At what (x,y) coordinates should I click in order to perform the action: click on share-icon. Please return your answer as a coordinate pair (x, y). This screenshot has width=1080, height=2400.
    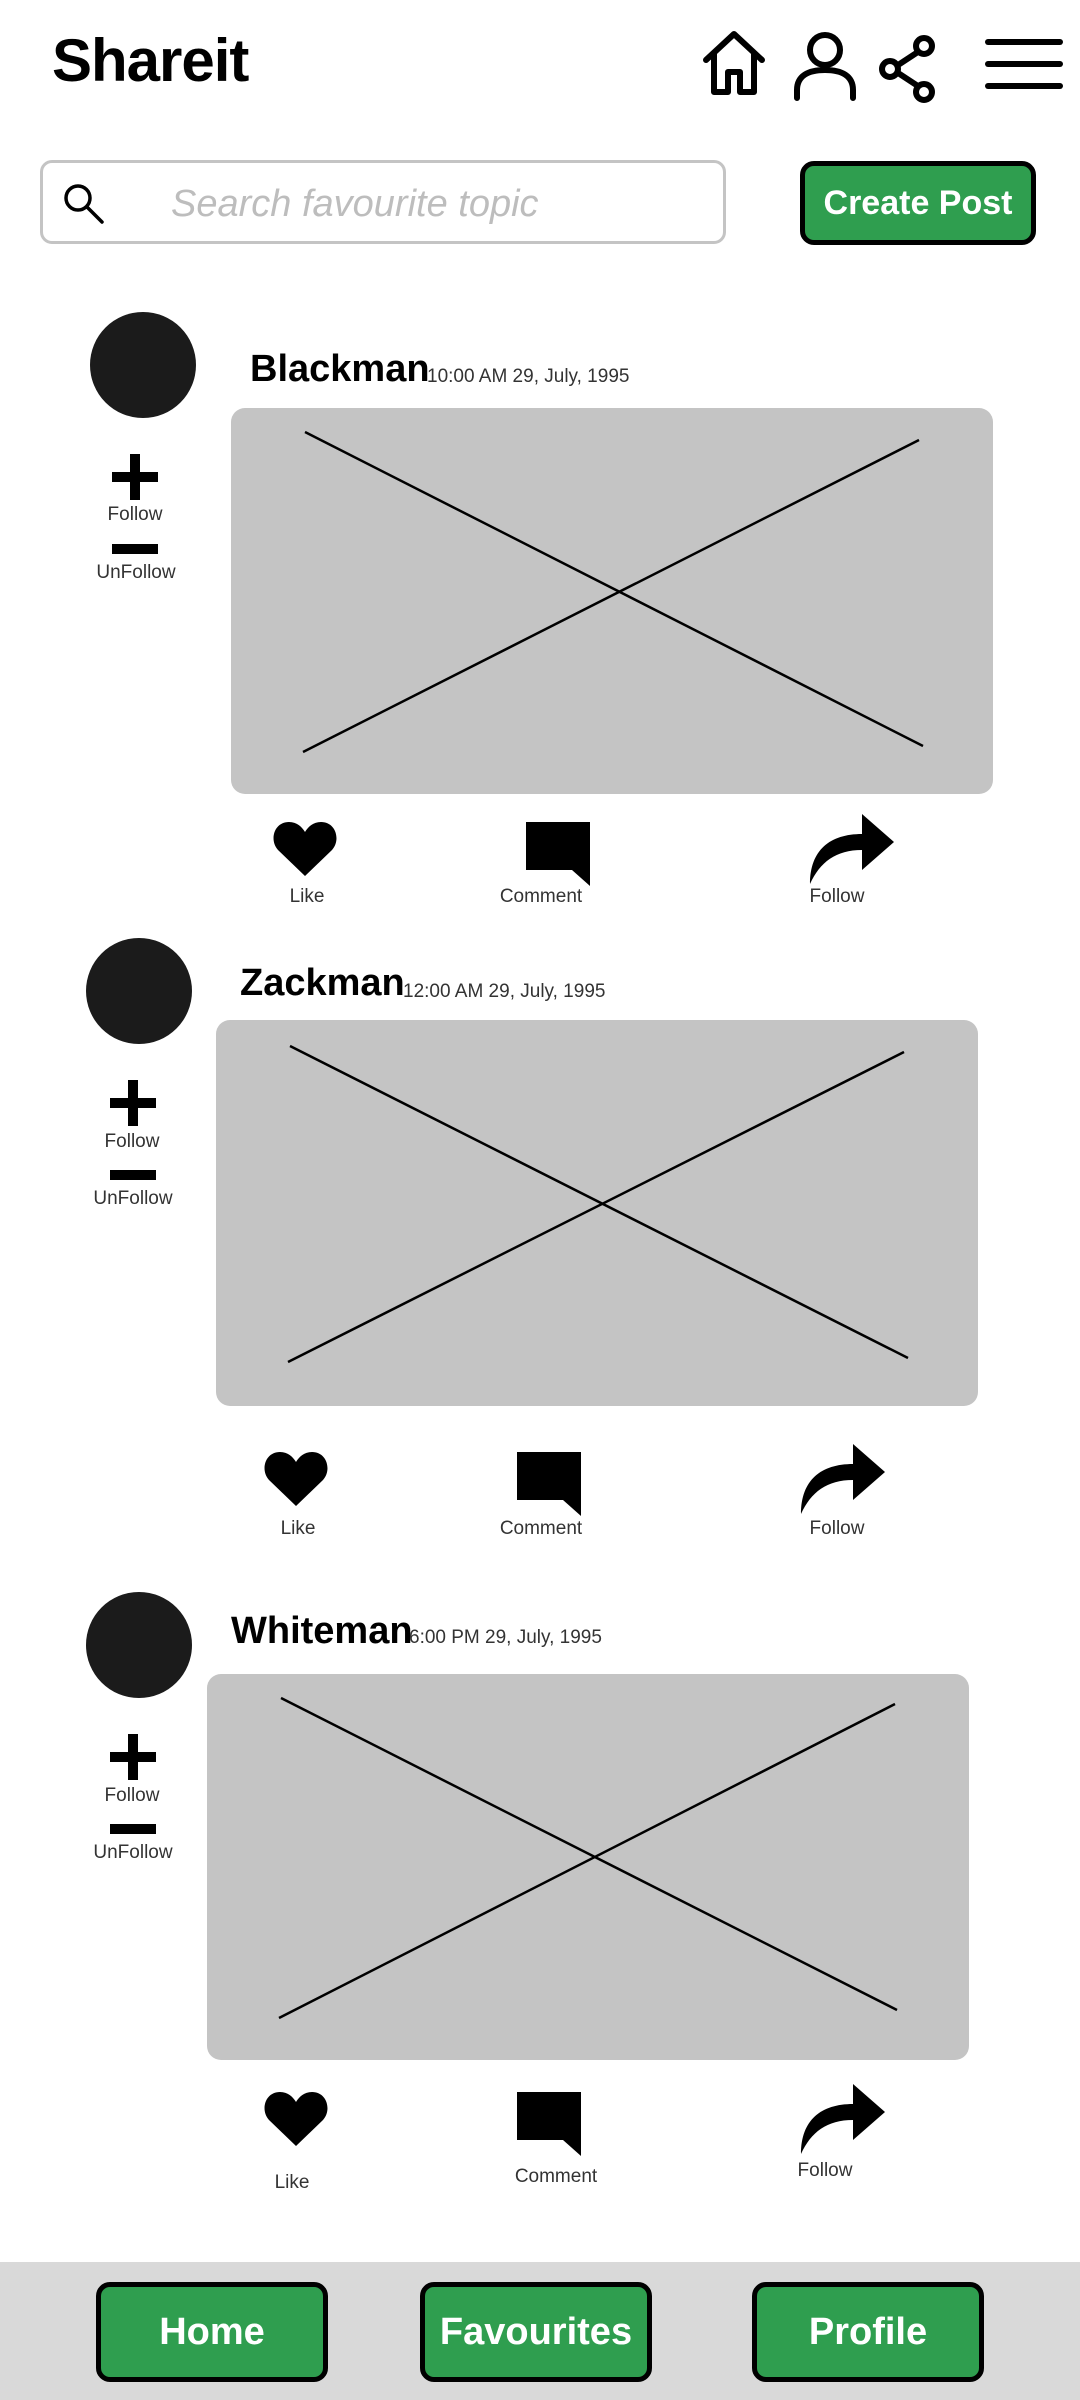
    Looking at the image, I should click on (908, 69).